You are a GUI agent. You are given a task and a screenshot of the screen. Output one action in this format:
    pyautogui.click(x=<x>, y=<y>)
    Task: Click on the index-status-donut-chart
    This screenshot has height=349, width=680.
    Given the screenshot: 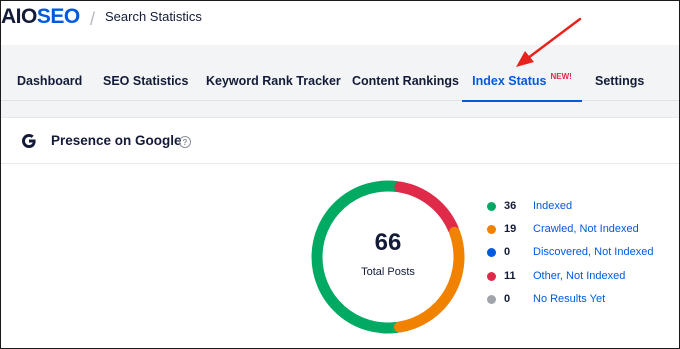 What is the action you would take?
    pyautogui.click(x=388, y=257)
    